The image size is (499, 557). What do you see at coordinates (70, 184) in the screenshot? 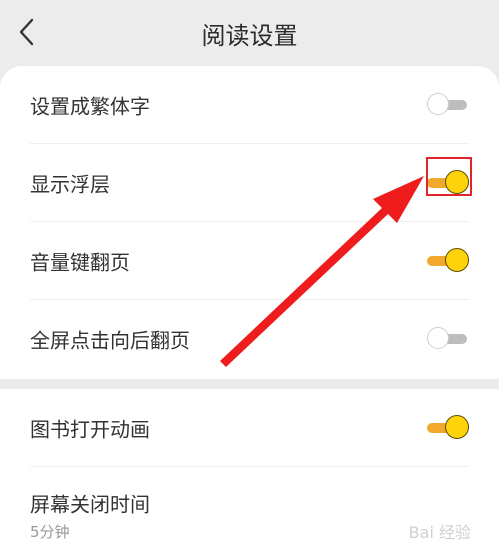
I see `setting-label: 显示浮层` at bounding box center [70, 184].